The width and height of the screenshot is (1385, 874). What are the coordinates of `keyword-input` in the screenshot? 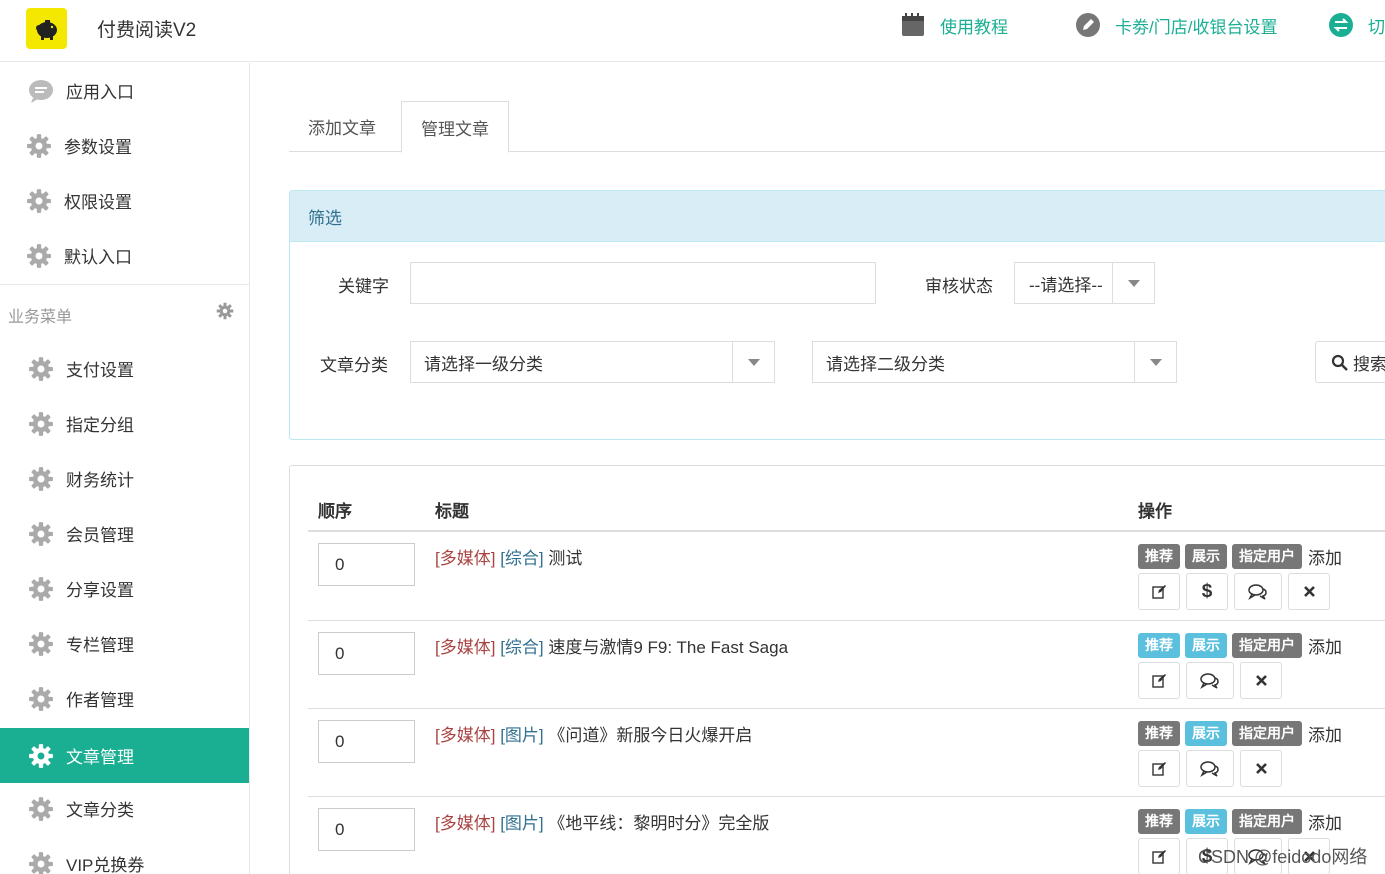 It's located at (643, 283).